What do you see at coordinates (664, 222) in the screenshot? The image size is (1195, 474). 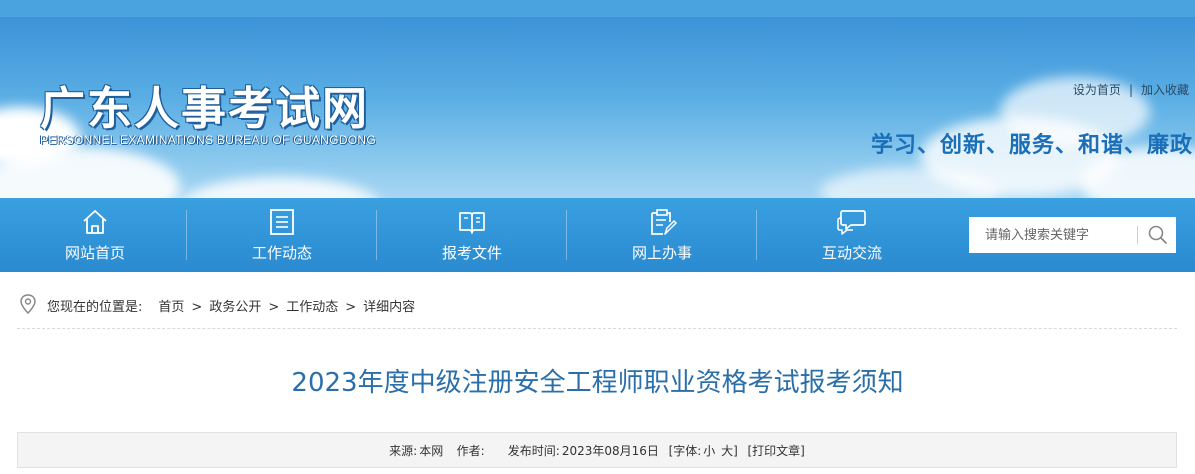 I see `clipboard-pen-icon` at bounding box center [664, 222].